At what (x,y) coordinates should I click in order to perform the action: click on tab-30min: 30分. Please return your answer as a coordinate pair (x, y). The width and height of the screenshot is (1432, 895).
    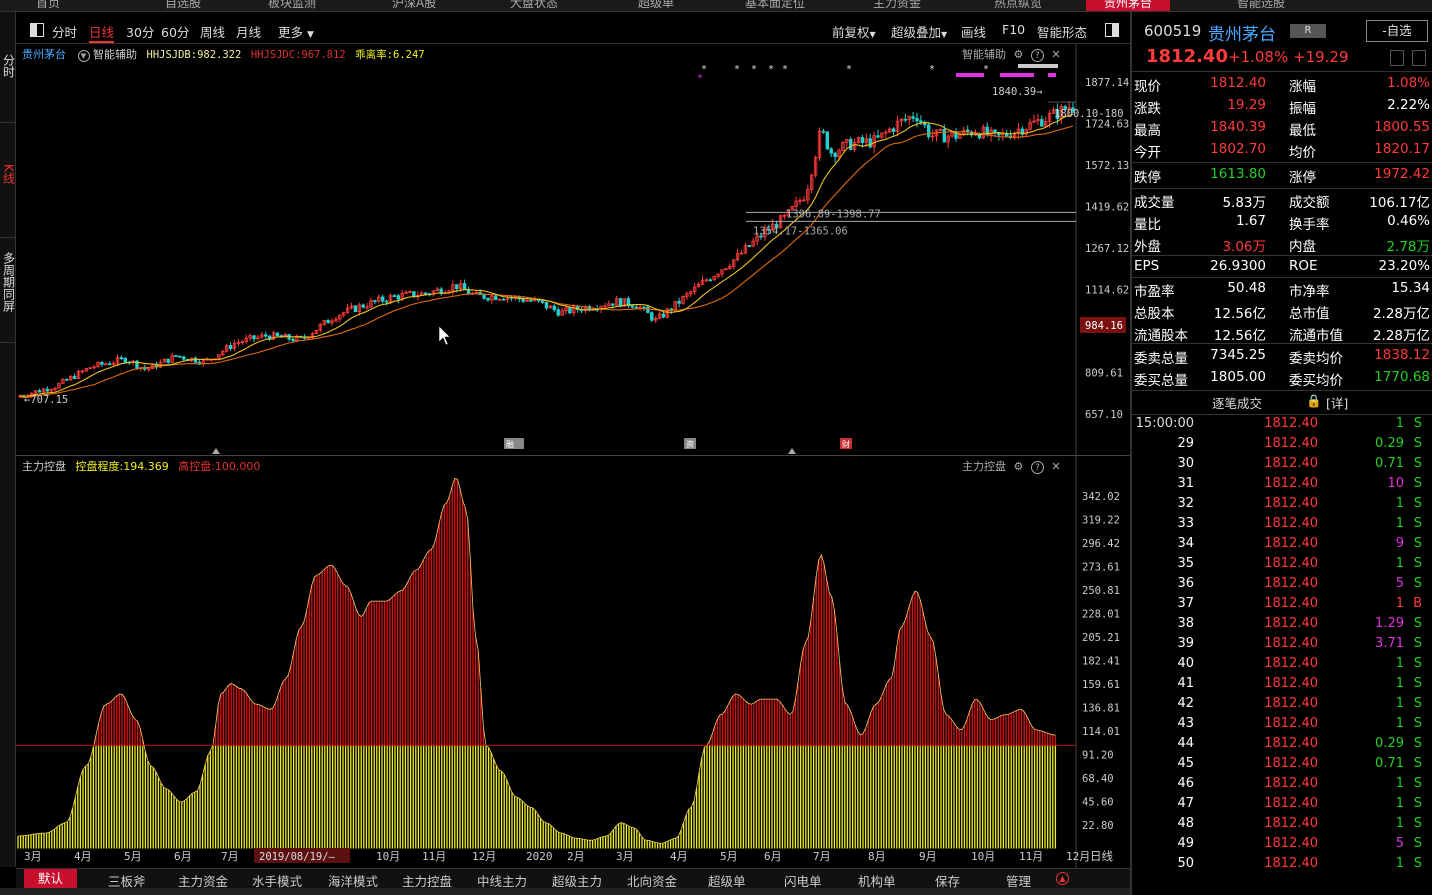
    Looking at the image, I should click on (140, 31).